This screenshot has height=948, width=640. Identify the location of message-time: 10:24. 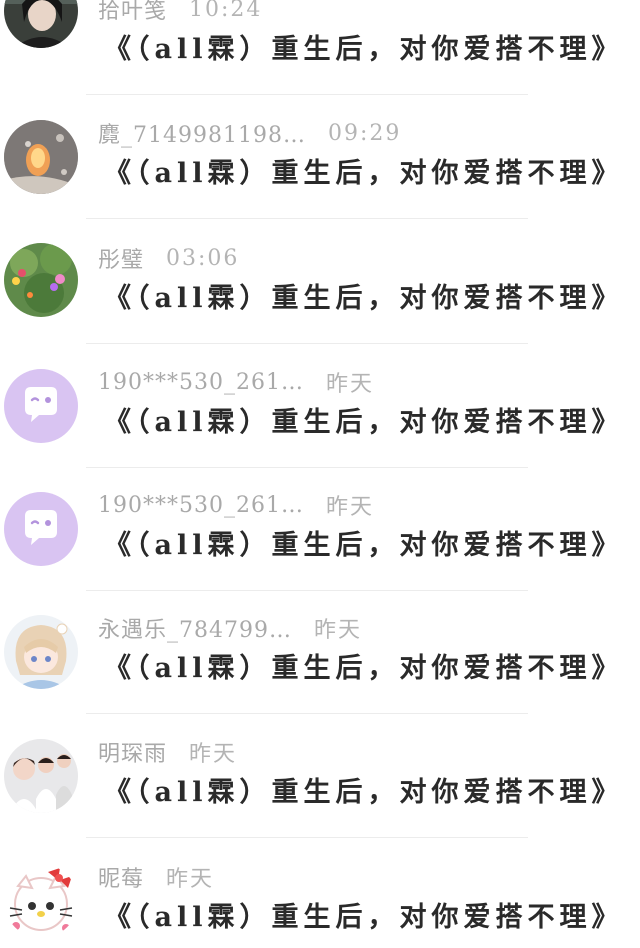
(226, 11).